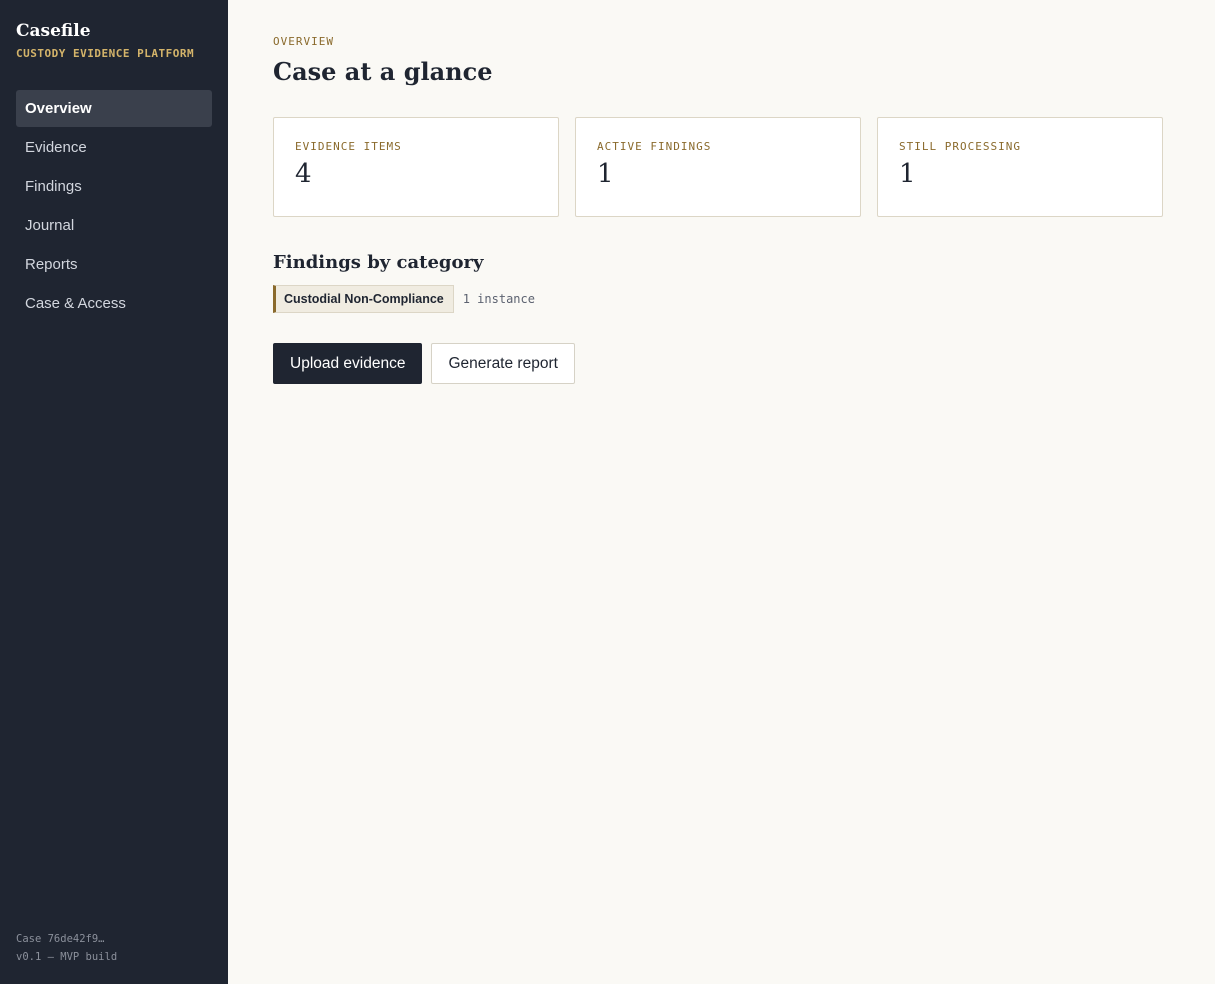 The width and height of the screenshot is (1215, 984). I want to click on page-title: Case at a glance, so click(383, 71).